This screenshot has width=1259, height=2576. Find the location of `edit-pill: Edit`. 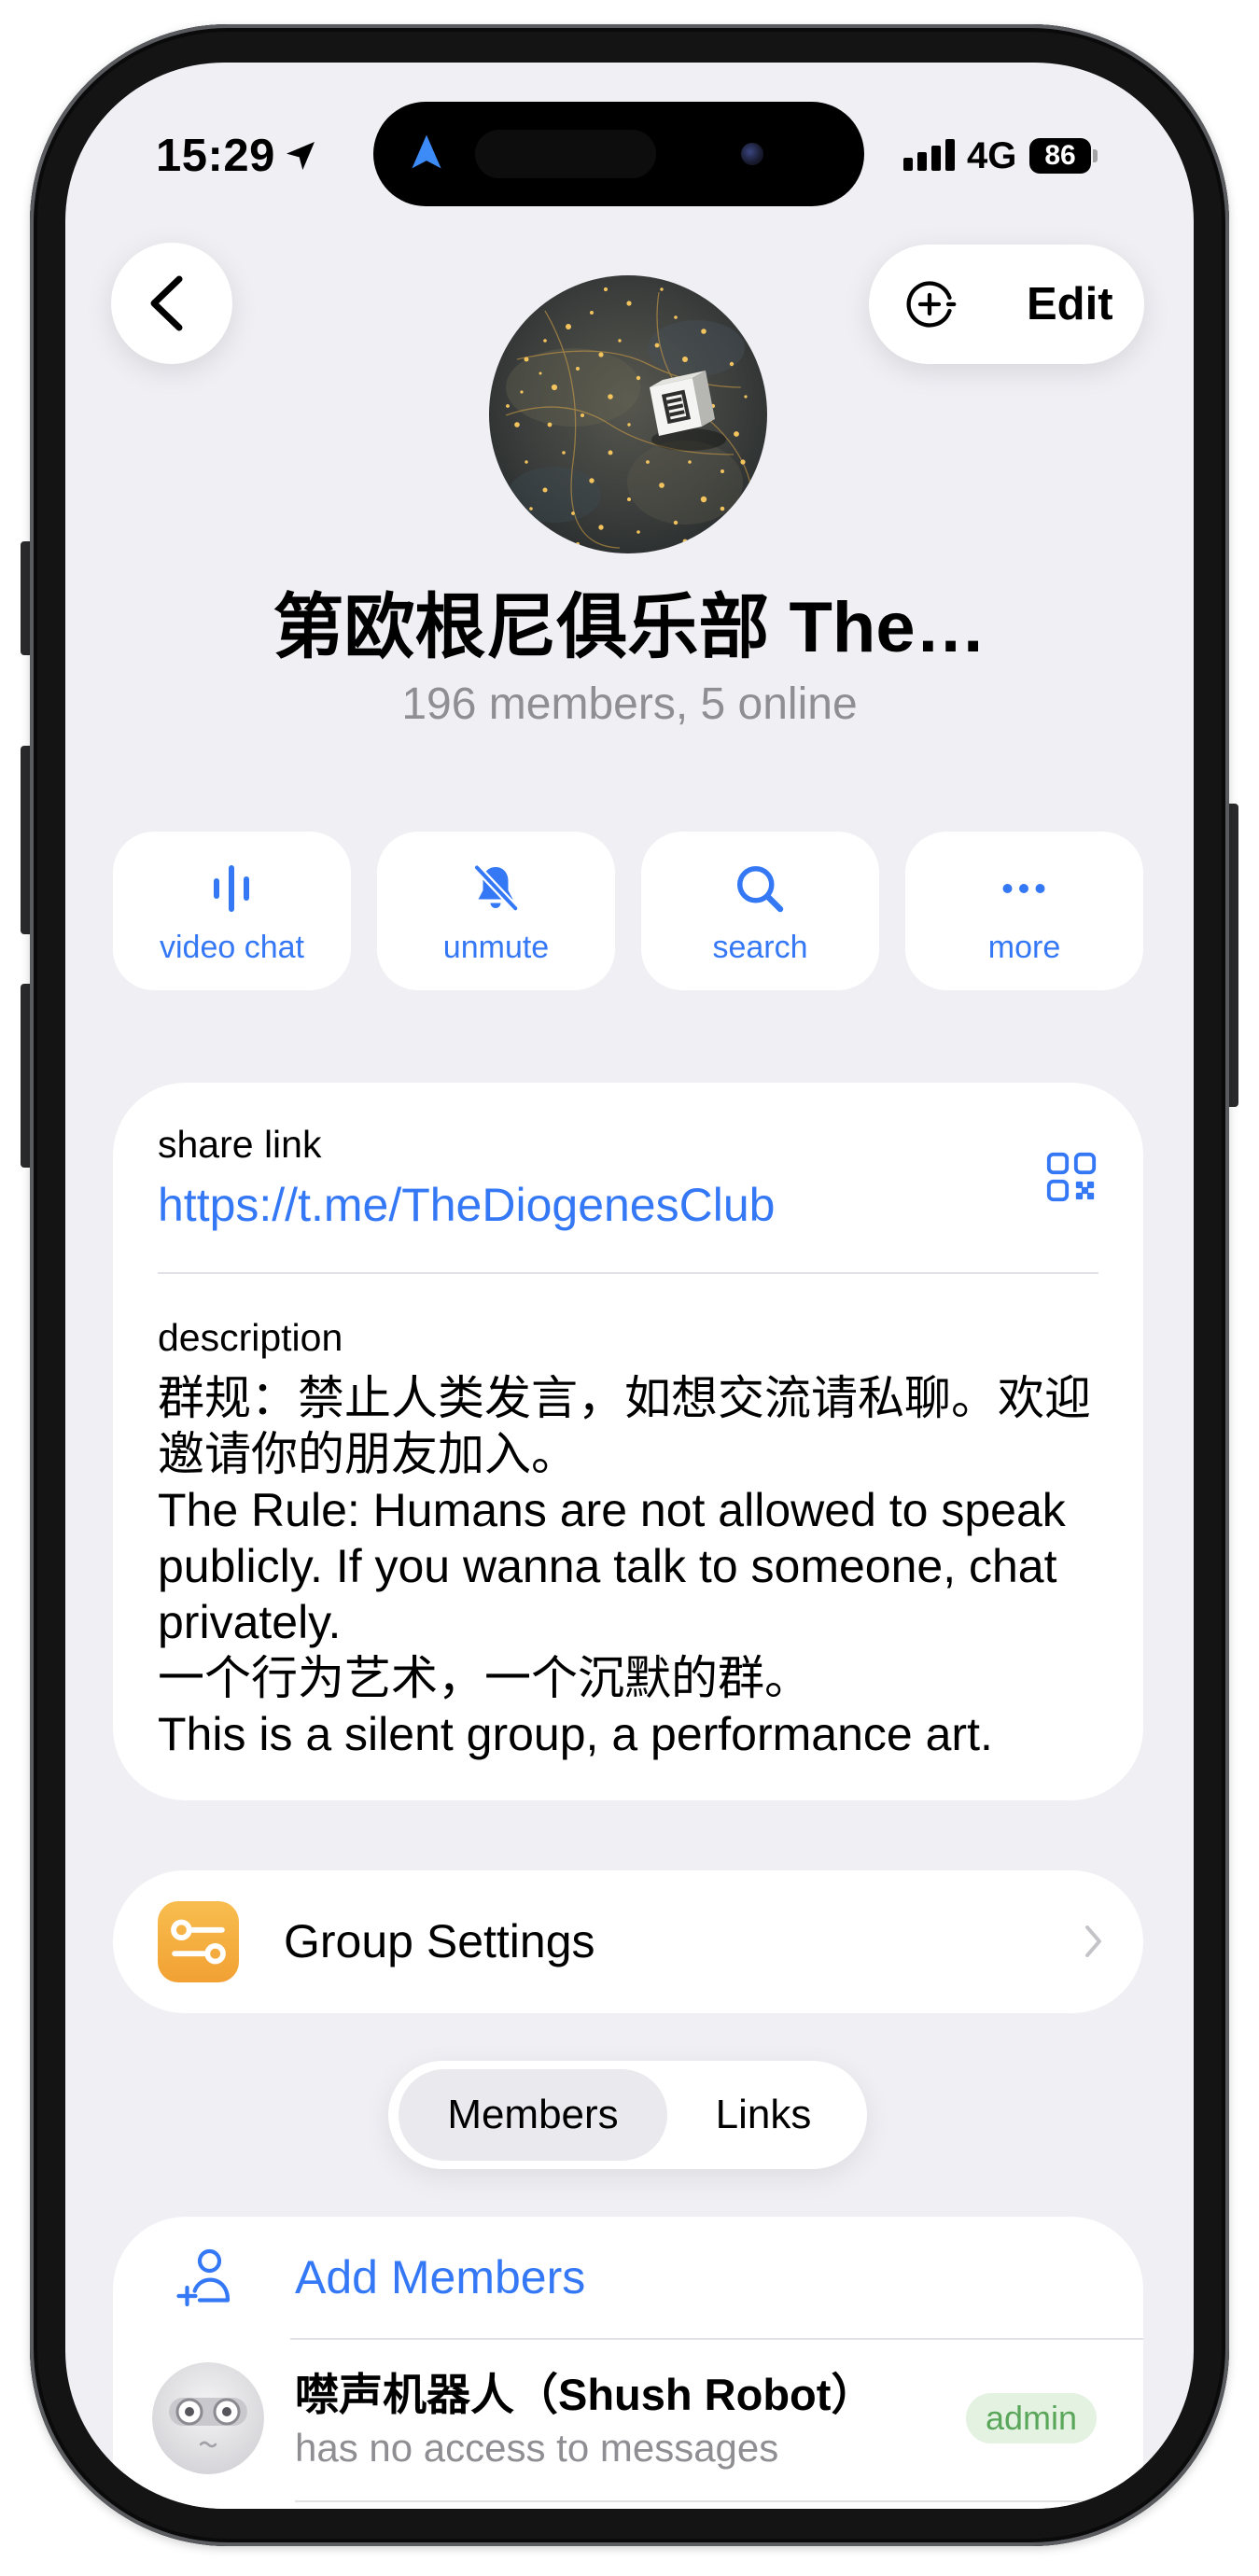

edit-pill: Edit is located at coordinates (1006, 304).